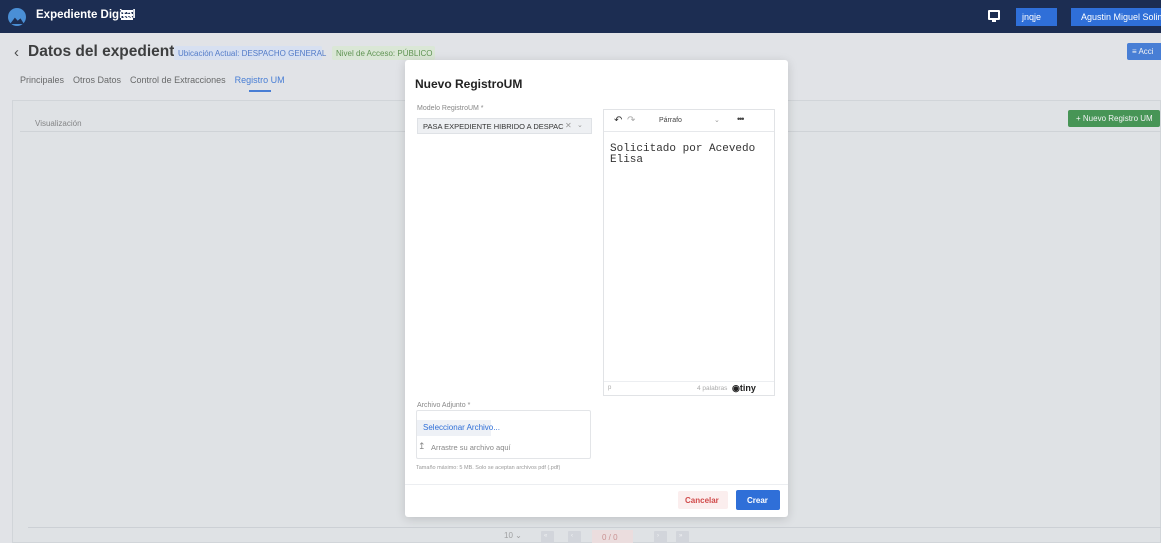  I want to click on block-format-select: Párrafo, so click(670, 120).